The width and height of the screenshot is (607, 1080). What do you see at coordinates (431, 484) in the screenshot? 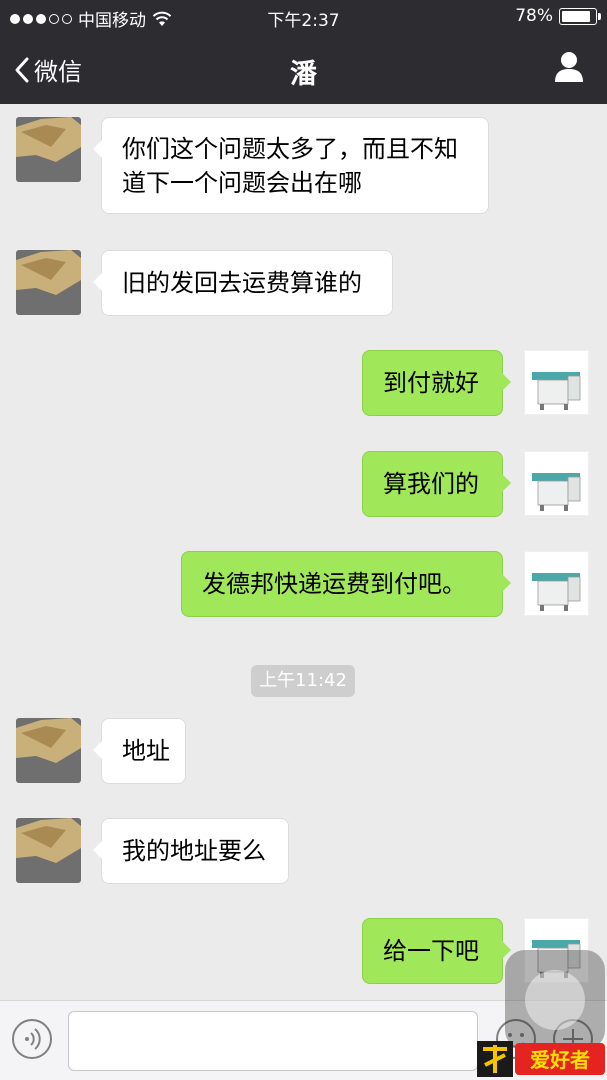
I see `message-text: 算我们的` at bounding box center [431, 484].